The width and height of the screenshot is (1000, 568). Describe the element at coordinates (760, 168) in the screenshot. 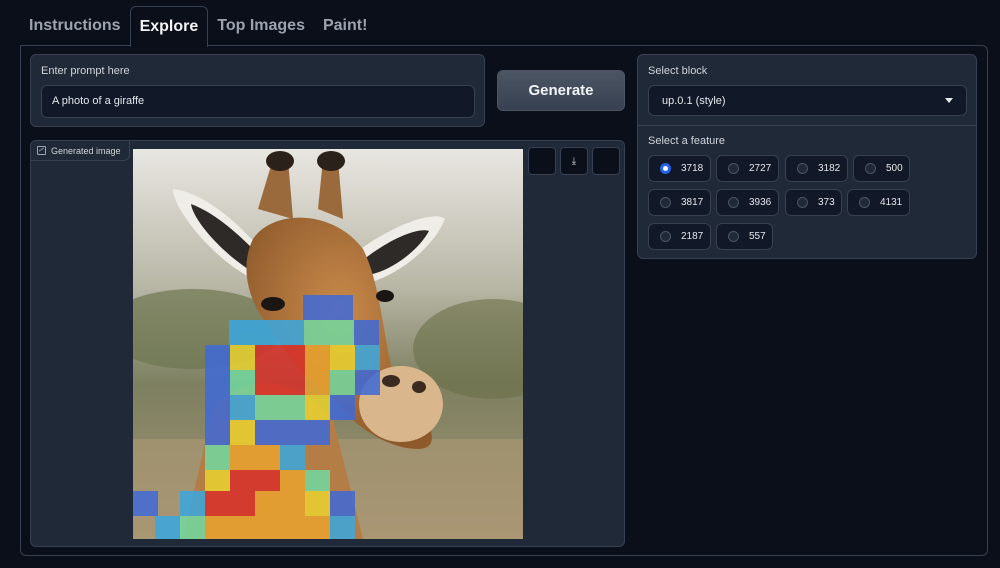

I see `feature-option-label: 2727` at that location.